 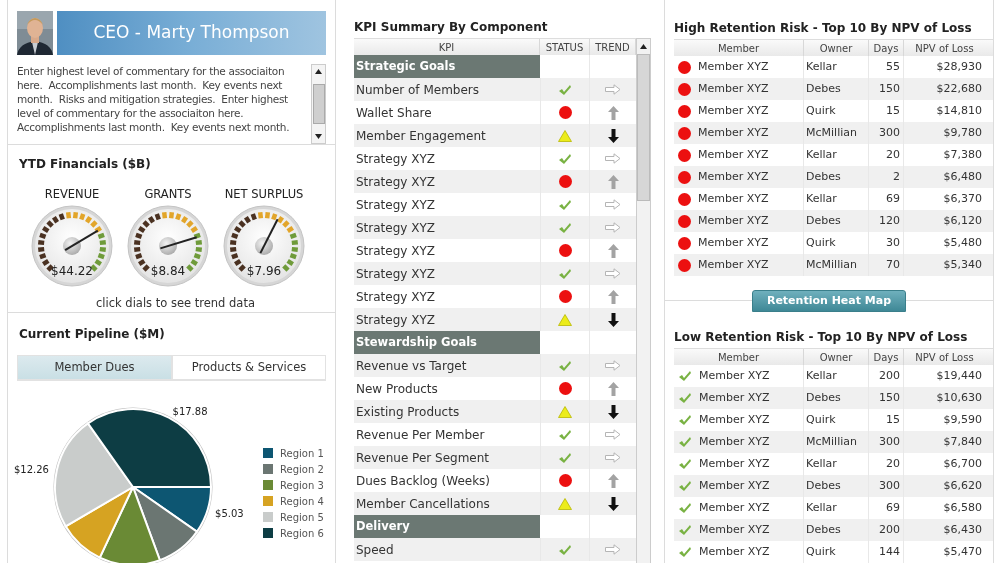 What do you see at coordinates (408, 412) in the screenshot?
I see `kpi-name: Existing Products` at bounding box center [408, 412].